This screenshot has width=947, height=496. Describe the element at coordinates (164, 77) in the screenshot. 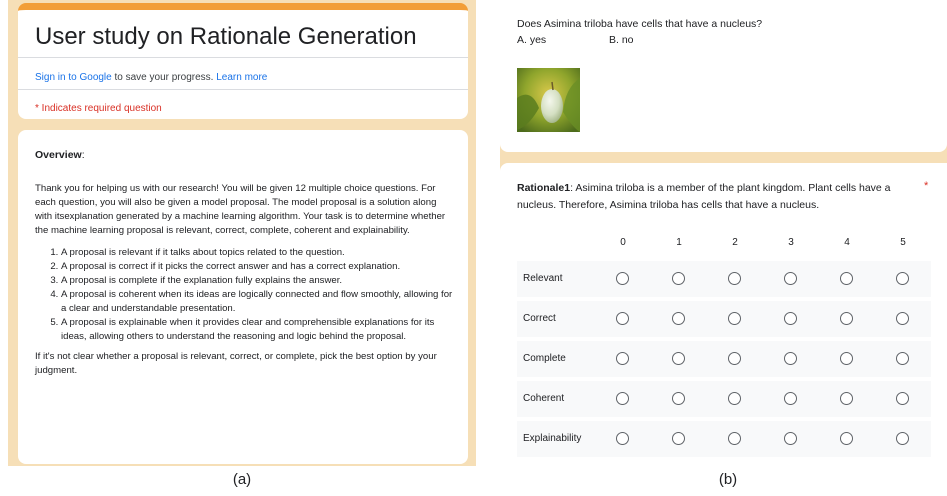

I see `sign-in-text: to save your progress.` at that location.